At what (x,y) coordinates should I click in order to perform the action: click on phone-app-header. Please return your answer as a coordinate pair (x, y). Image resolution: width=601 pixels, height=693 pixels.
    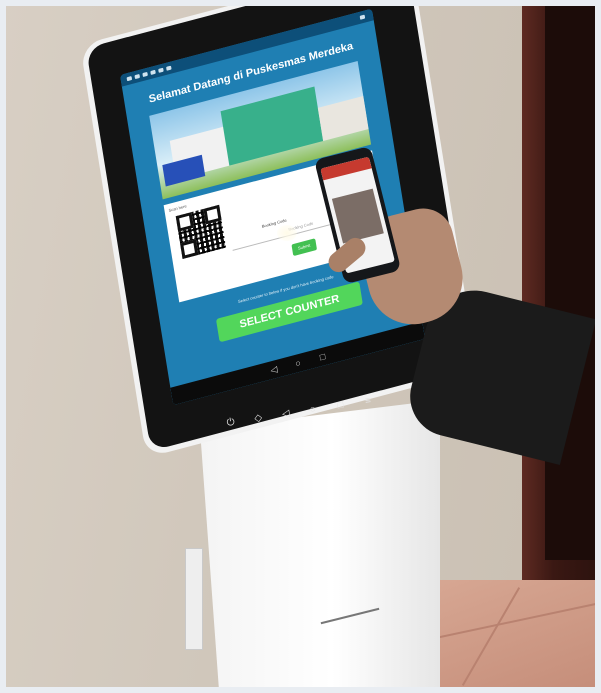
    Looking at the image, I should click on (346, 168).